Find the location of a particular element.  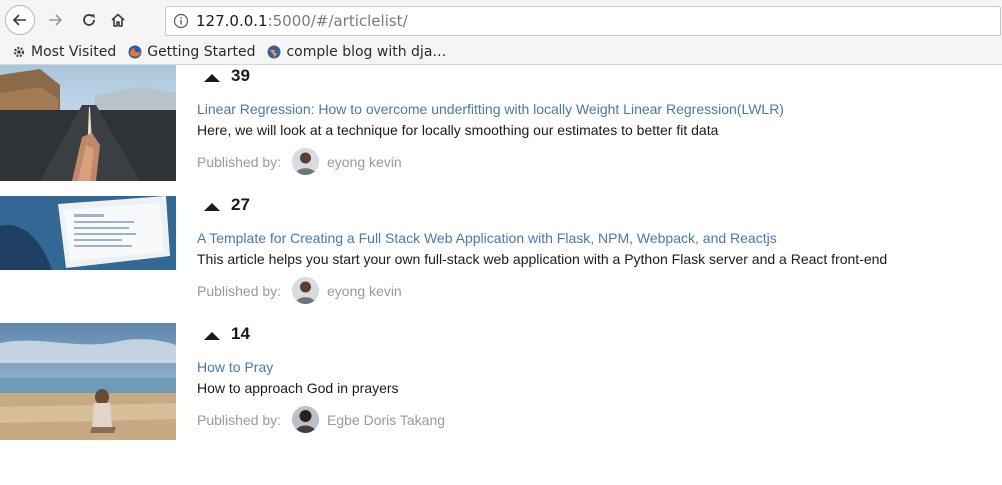

home-button is located at coordinates (118, 20).